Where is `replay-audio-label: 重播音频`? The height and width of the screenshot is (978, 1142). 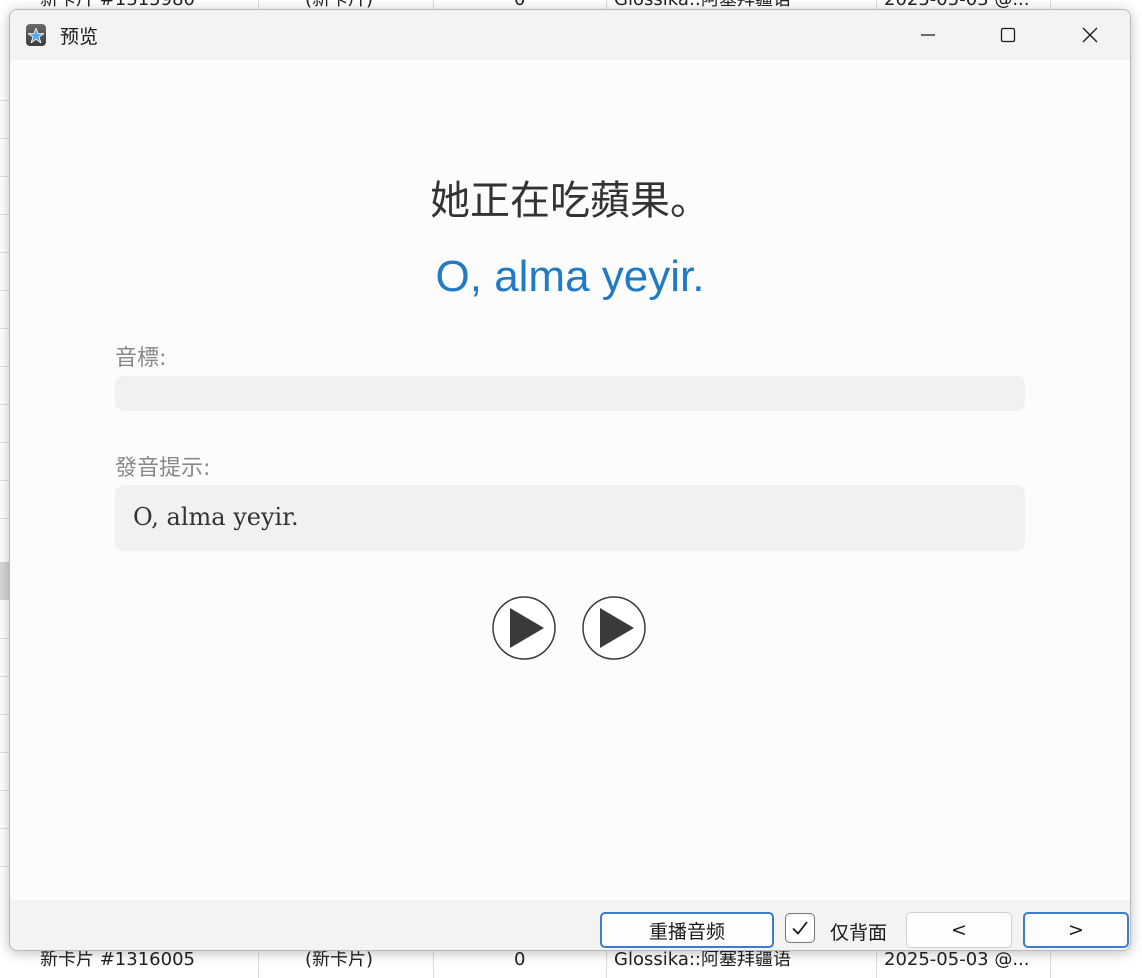
replay-audio-label: 重播音频 is located at coordinates (686, 931).